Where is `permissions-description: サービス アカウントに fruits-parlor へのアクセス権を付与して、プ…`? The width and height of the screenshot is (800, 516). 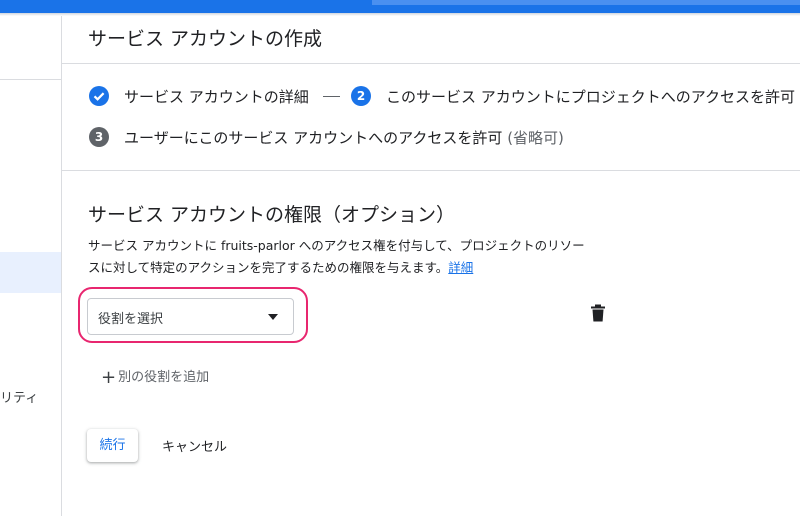
permissions-description: サービス アカウントに fruits-parlor へのアクセス権を付与して、プ… is located at coordinates (358, 257).